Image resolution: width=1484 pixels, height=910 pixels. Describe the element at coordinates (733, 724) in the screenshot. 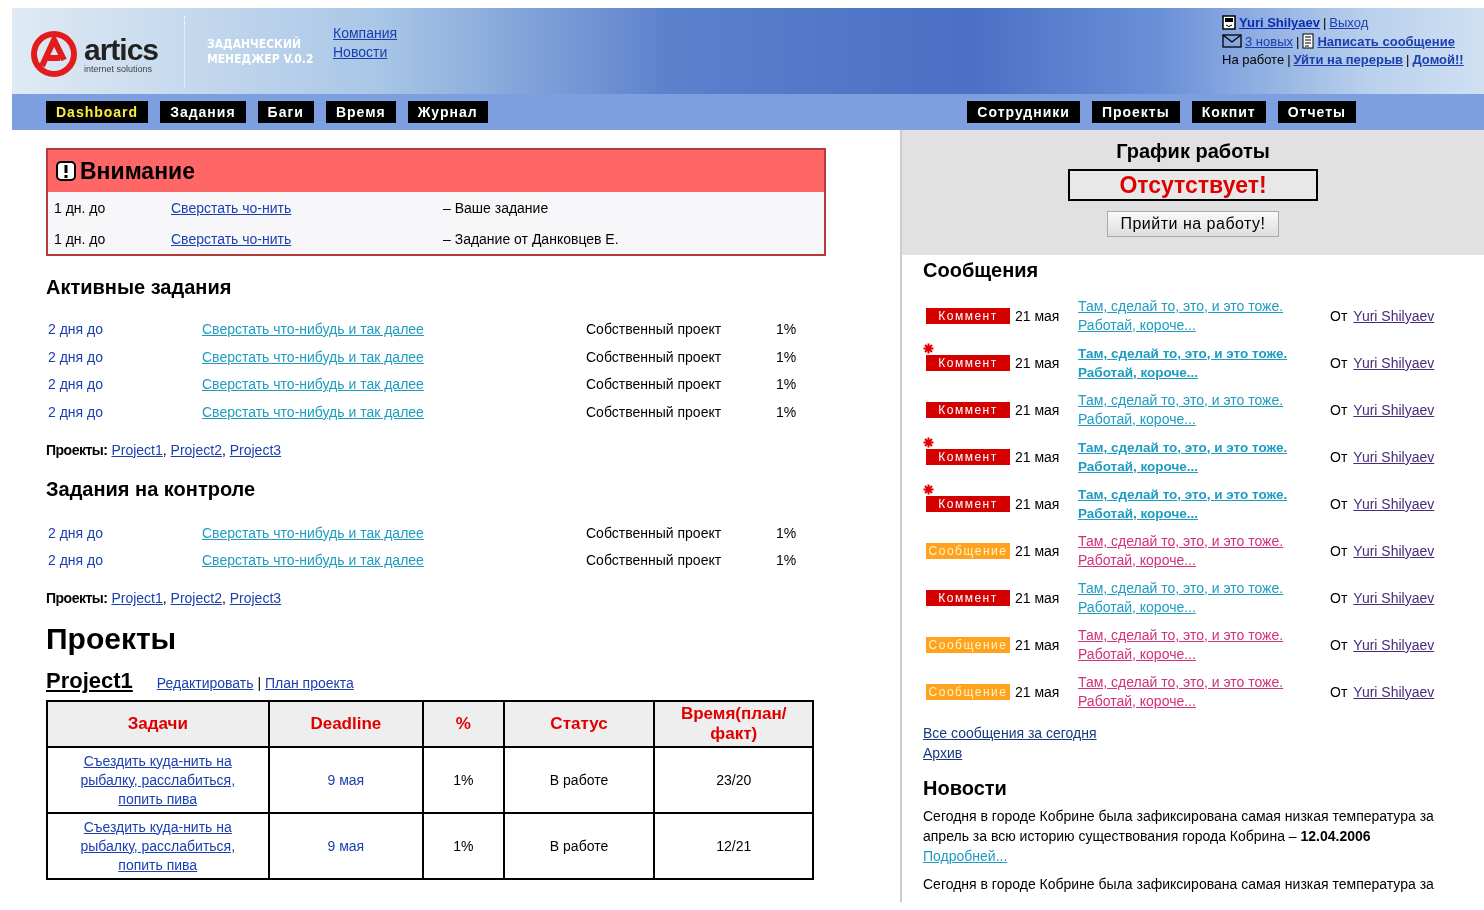

I see `column-header: Время(план/ факт)` at that location.